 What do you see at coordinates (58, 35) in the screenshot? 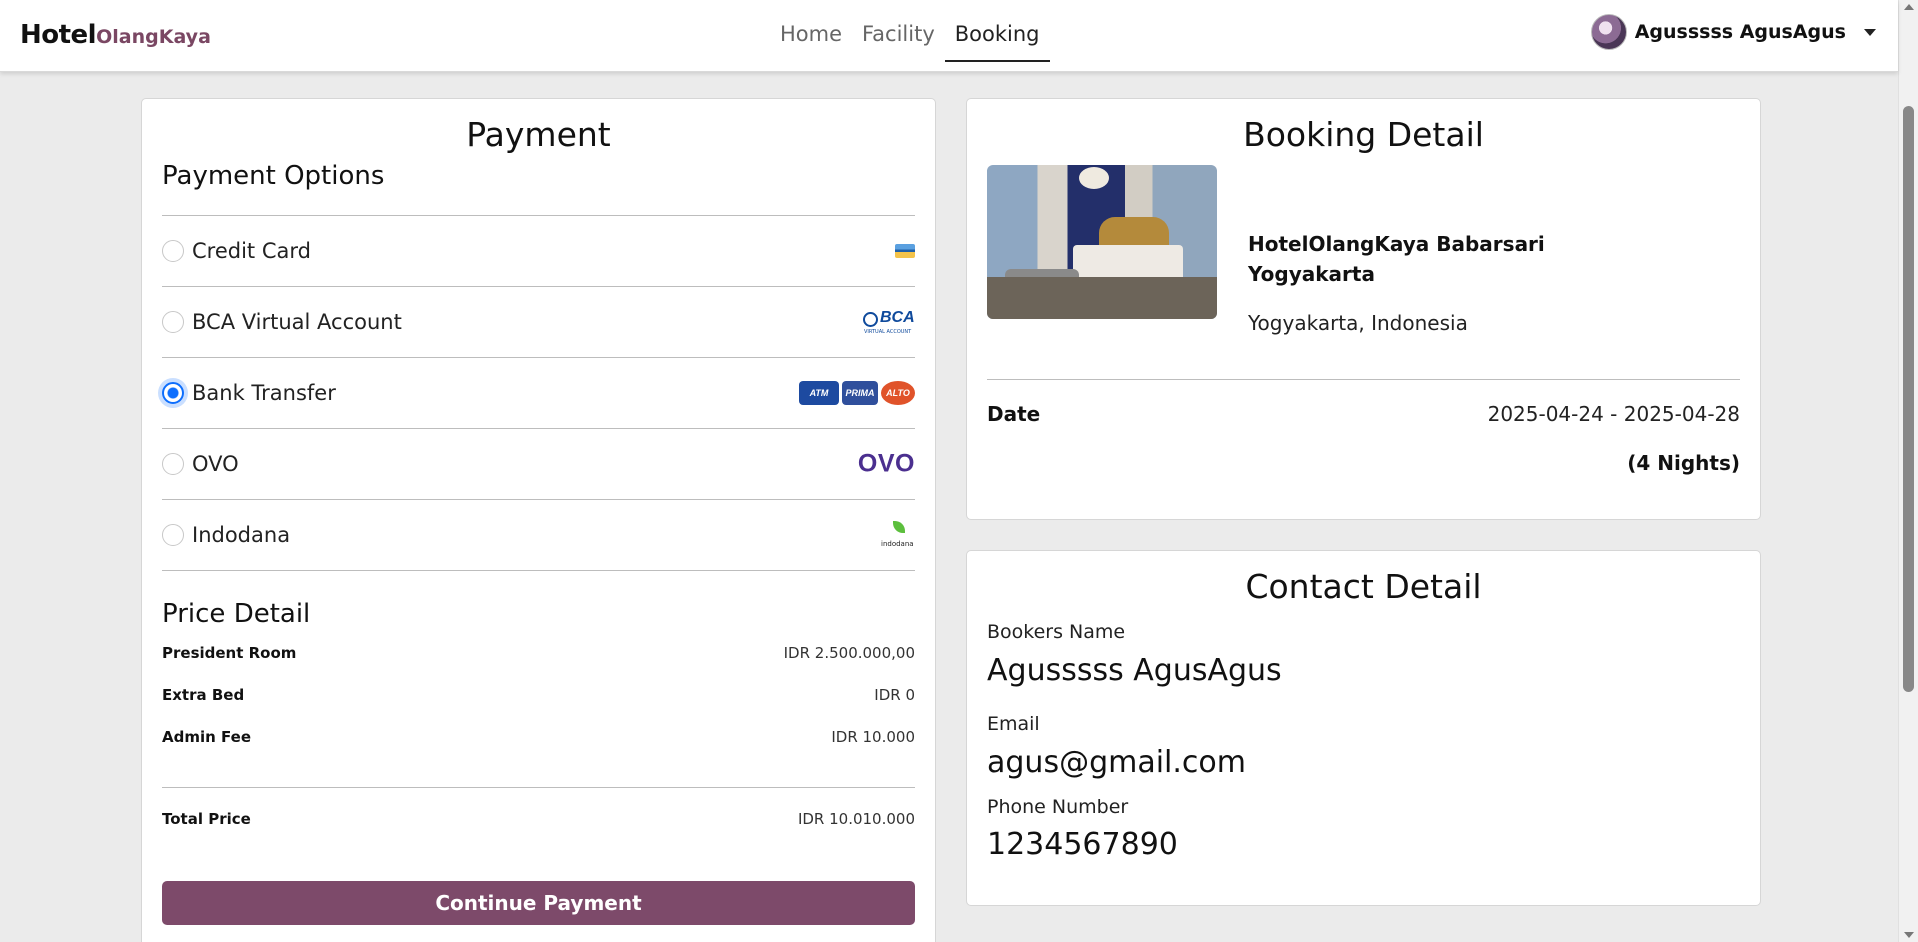
I see `brand-main: Hotel` at bounding box center [58, 35].